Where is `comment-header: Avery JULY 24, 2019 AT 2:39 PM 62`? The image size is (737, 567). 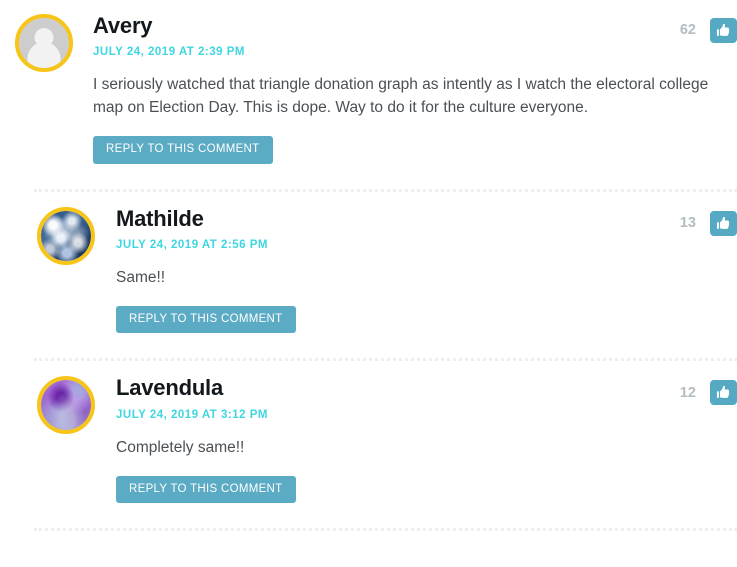
comment-header: Avery JULY 24, 2019 AT 2:39 PM 62 is located at coordinates (415, 36).